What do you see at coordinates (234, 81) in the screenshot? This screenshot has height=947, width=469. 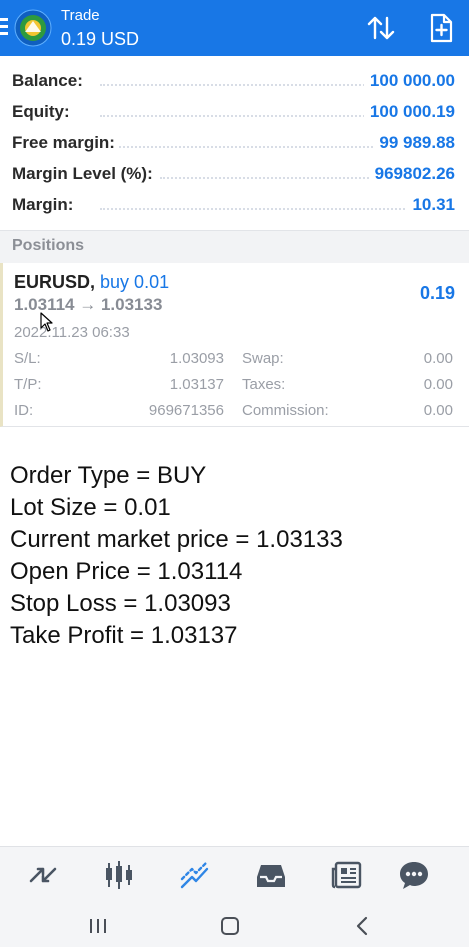 I see `summary-row-balance: Balance: 100 000.00` at bounding box center [234, 81].